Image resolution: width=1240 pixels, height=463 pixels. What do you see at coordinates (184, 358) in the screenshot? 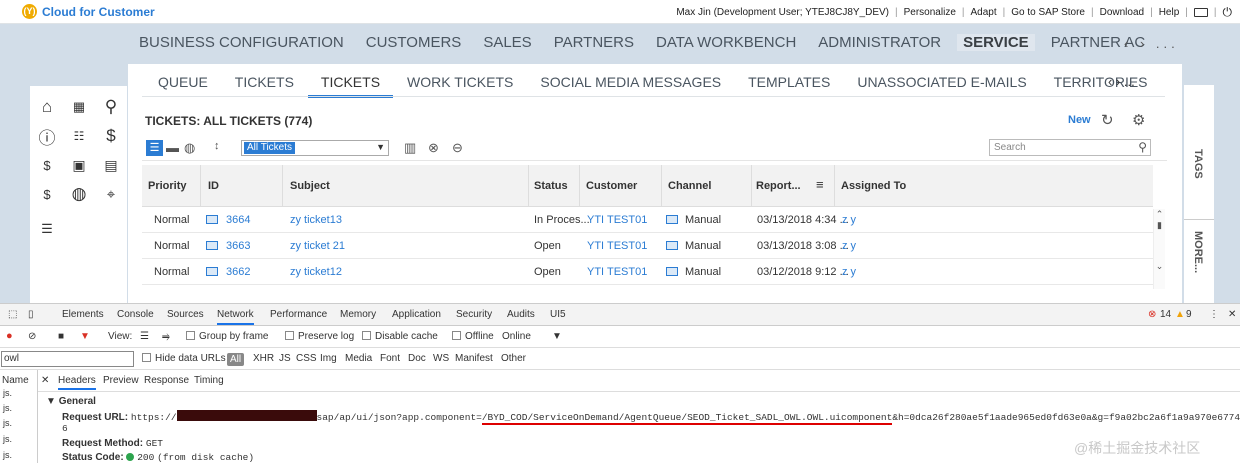
I see `hide-data-urls-checkbox: Hide data URLs` at bounding box center [184, 358].